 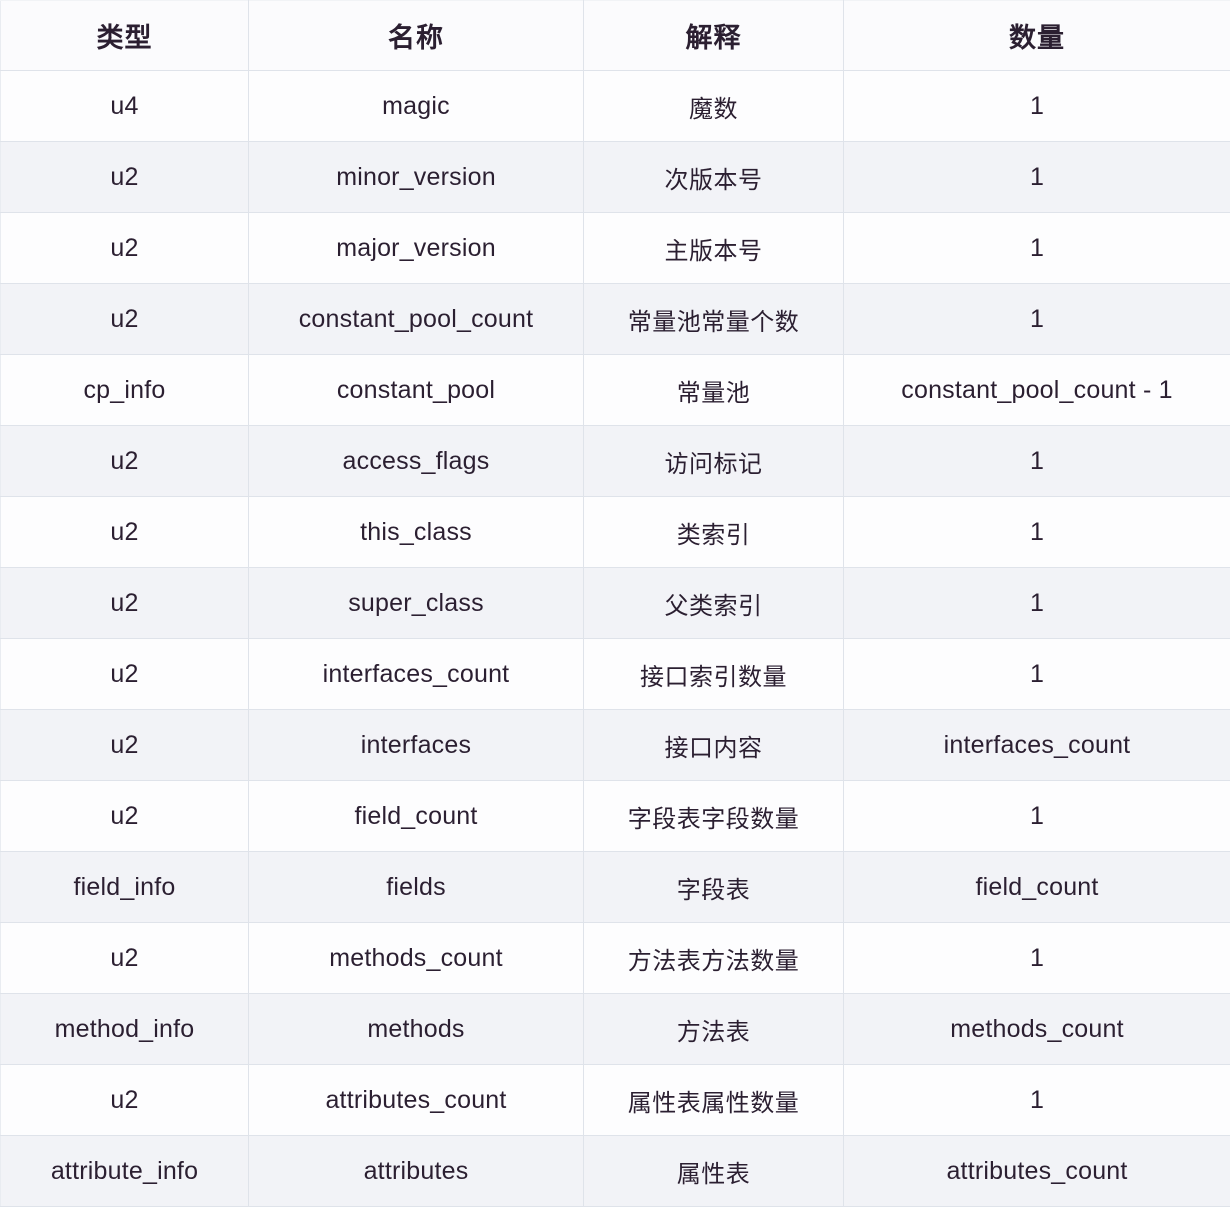 I want to click on cell-name: constant_pool, so click(x=416, y=390).